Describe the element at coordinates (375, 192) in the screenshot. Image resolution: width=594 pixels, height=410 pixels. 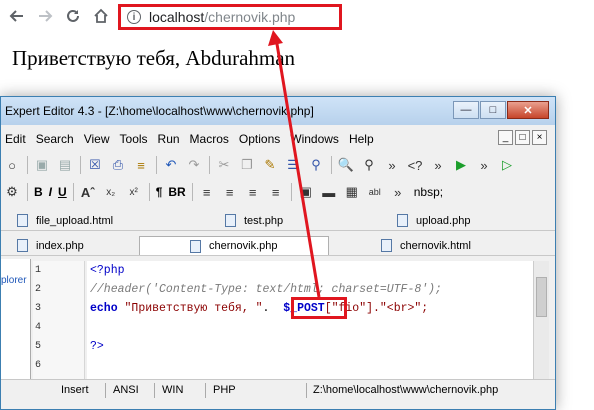
I see `abbr-icon: abl` at that location.